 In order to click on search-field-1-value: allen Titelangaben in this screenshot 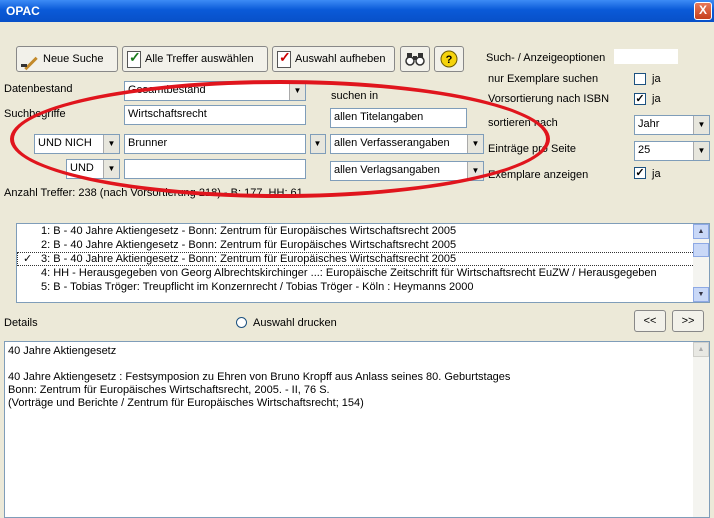, I will do `click(379, 117)`.